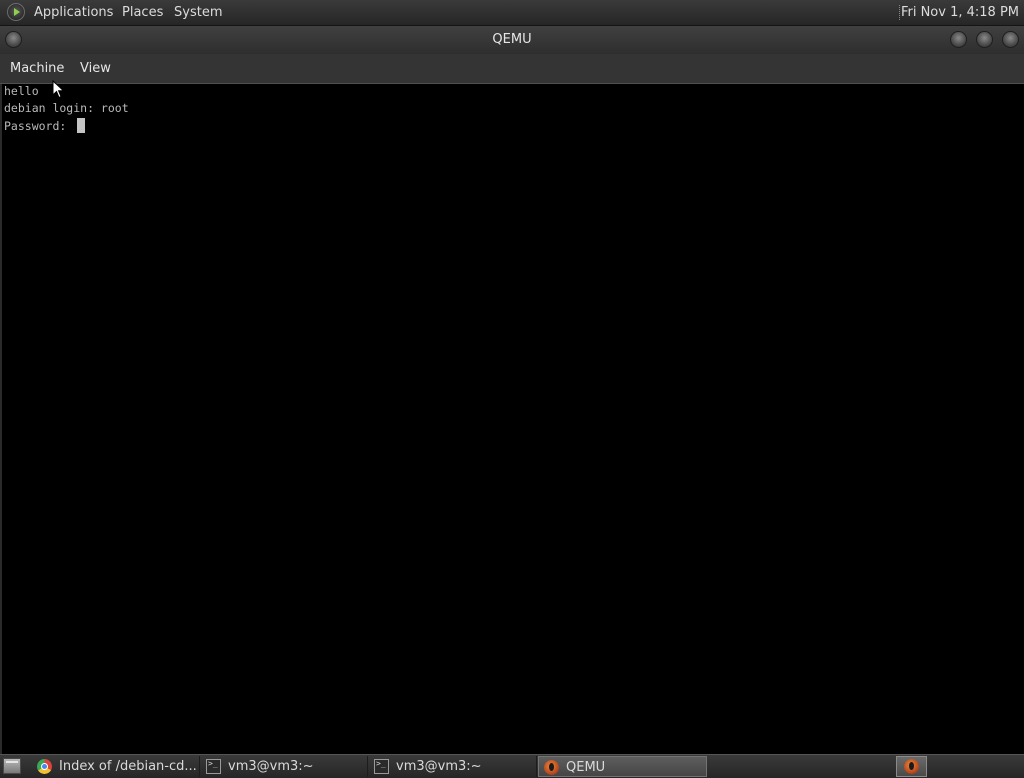 The width and height of the screenshot is (1024, 778). What do you see at coordinates (512, 69) in the screenshot?
I see `qemu-menubar: Machine View` at bounding box center [512, 69].